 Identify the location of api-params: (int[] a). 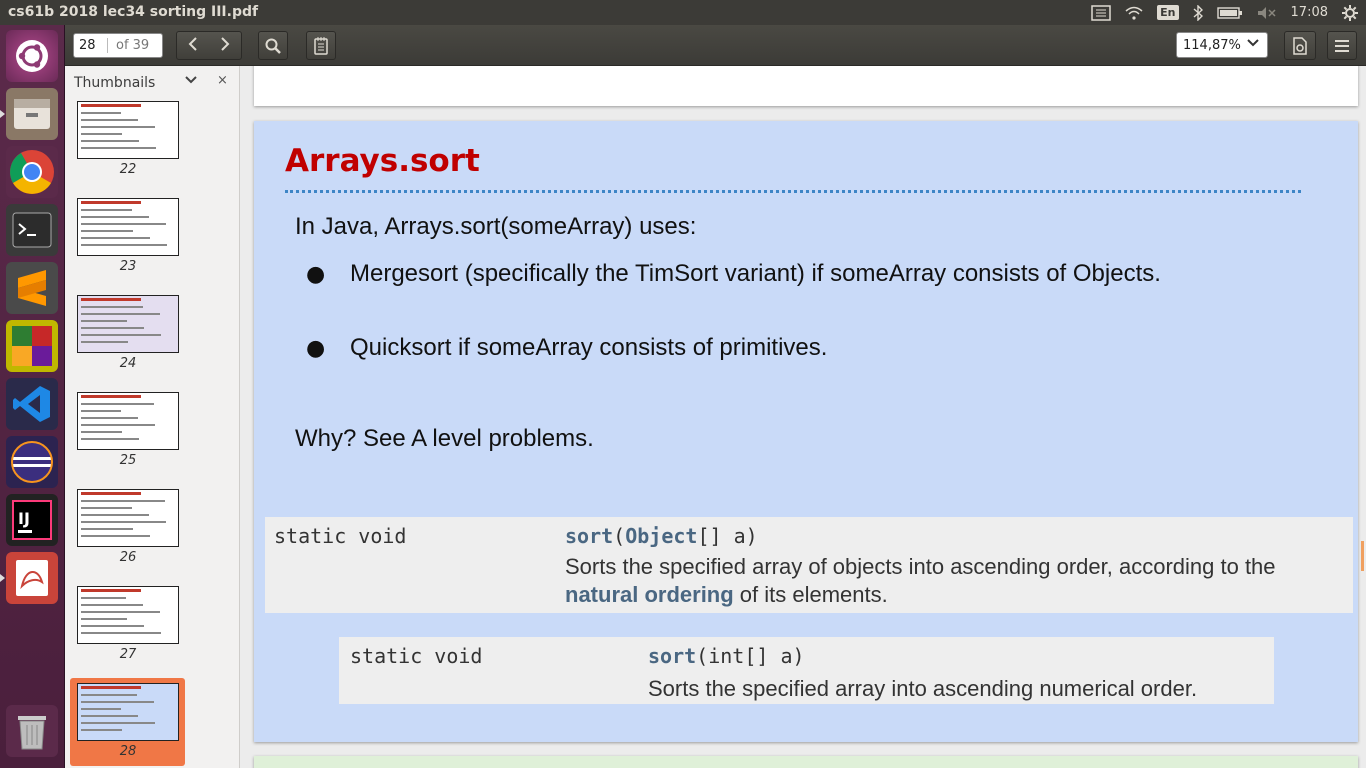
(750, 656).